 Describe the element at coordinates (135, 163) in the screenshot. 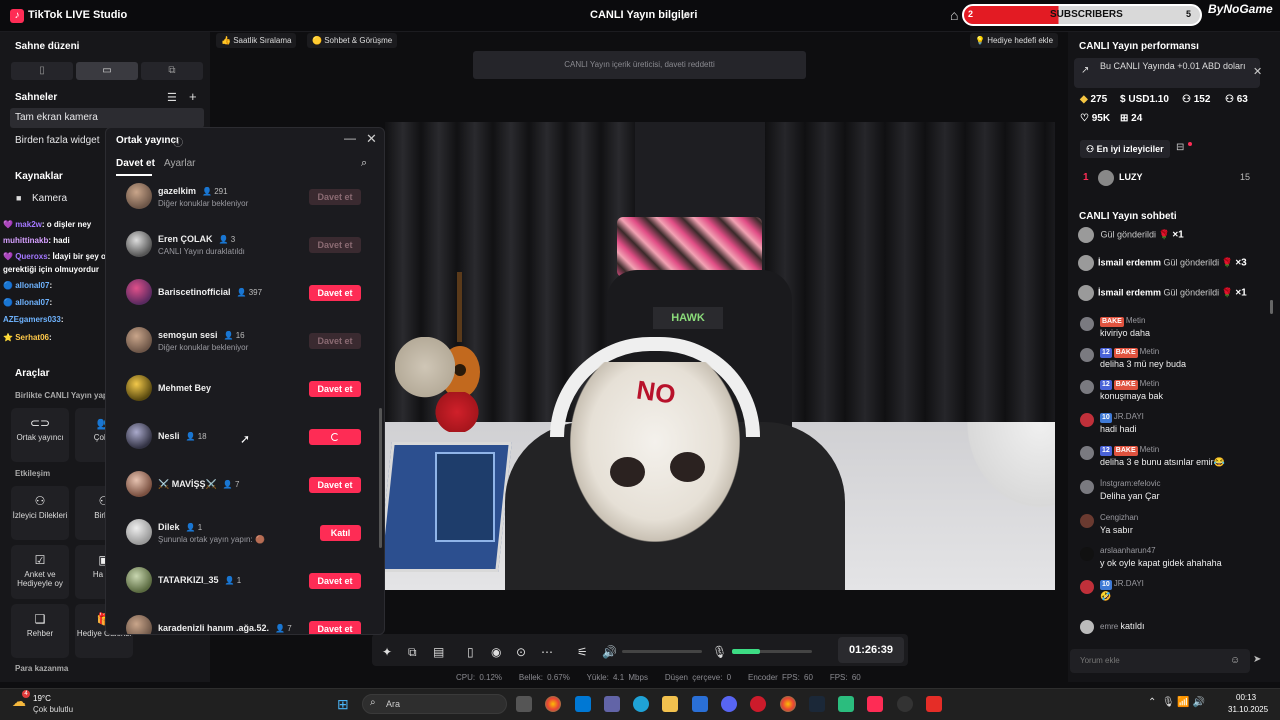

I see `tab-invite: Davet et` at that location.